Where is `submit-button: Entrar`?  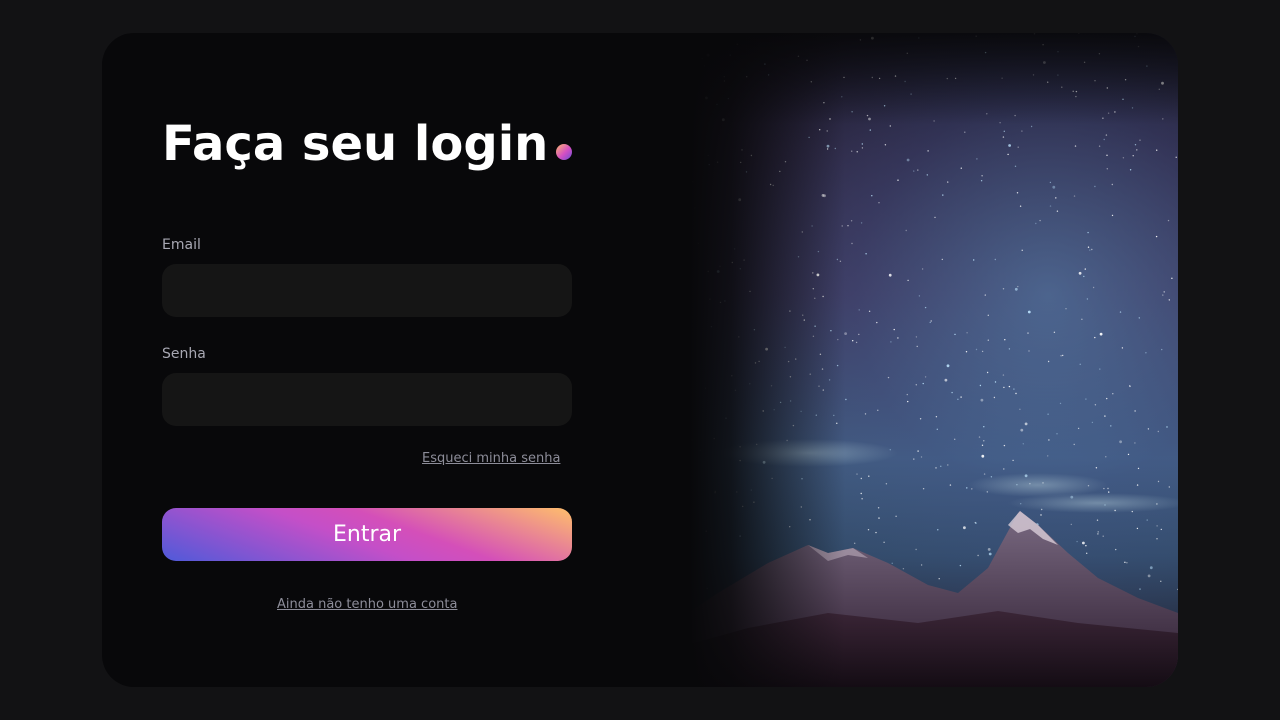
submit-button: Entrar is located at coordinates (367, 534).